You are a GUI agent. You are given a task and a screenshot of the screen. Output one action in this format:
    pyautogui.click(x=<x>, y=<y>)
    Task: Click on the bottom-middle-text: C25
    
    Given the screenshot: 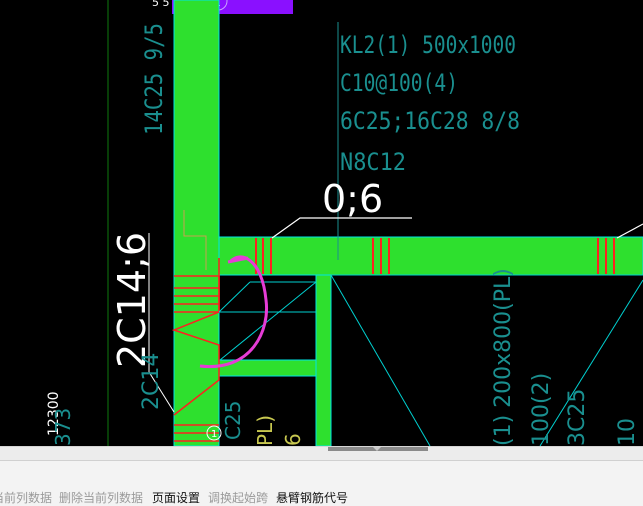 What is the action you would take?
    pyautogui.click(x=233, y=420)
    